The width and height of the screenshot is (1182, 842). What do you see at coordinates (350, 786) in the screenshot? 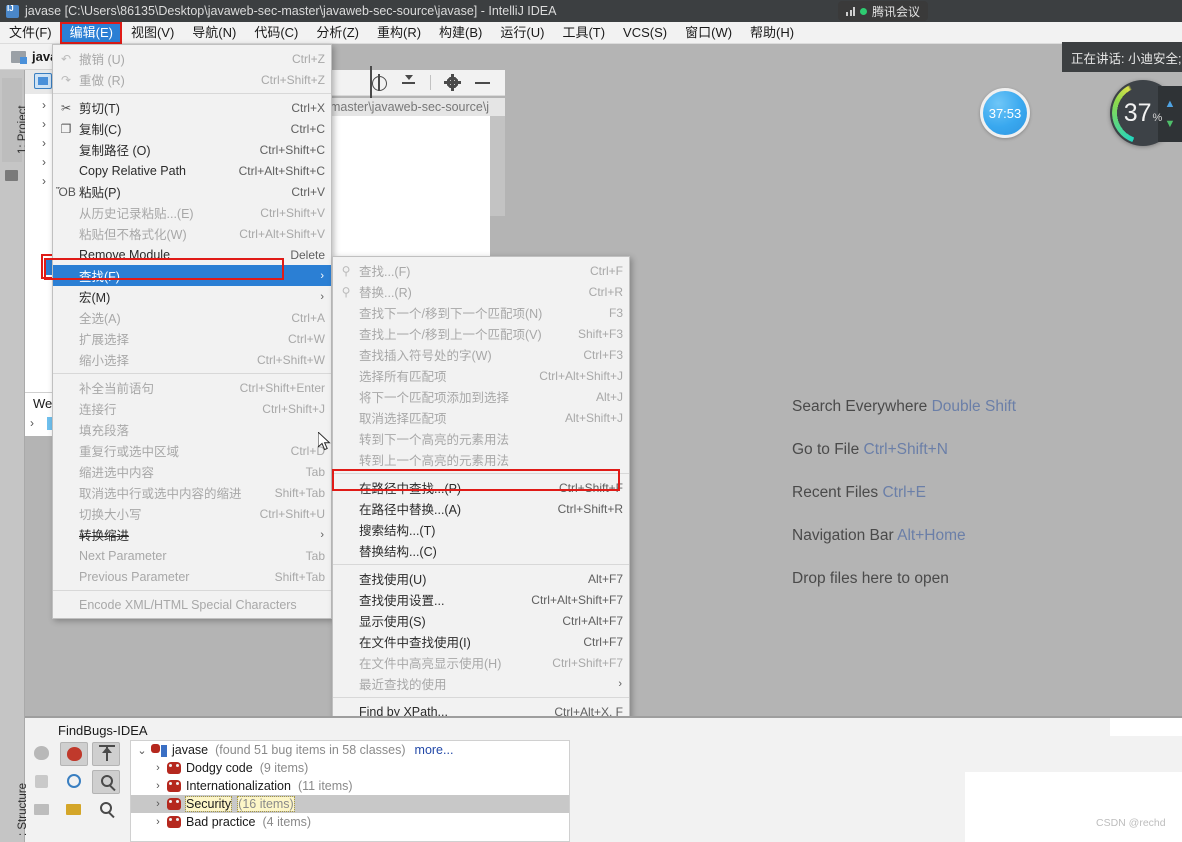
I see `findbugs-category-row: › Internationalization (11 items)` at bounding box center [350, 786].